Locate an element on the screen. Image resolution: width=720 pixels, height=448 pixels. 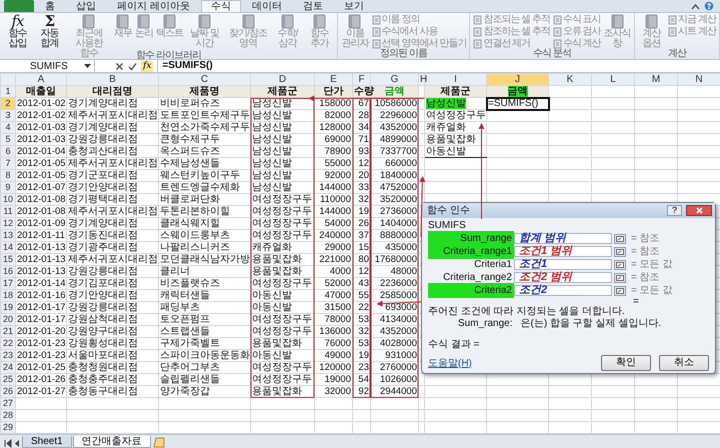
table-cell: 2012-01-04 is located at coordinates (41, 152).